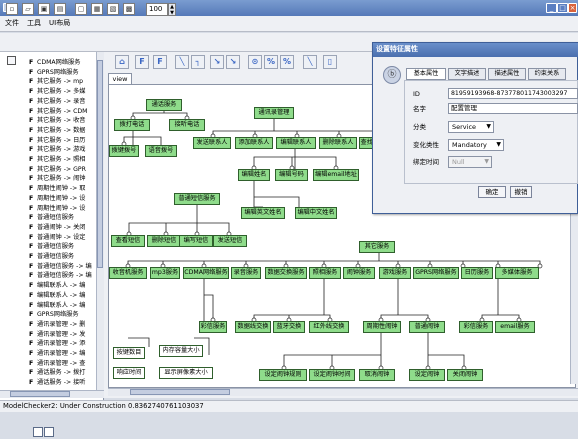  I want to click on node-close-alarm: 关闭闹钟, so click(465, 375).